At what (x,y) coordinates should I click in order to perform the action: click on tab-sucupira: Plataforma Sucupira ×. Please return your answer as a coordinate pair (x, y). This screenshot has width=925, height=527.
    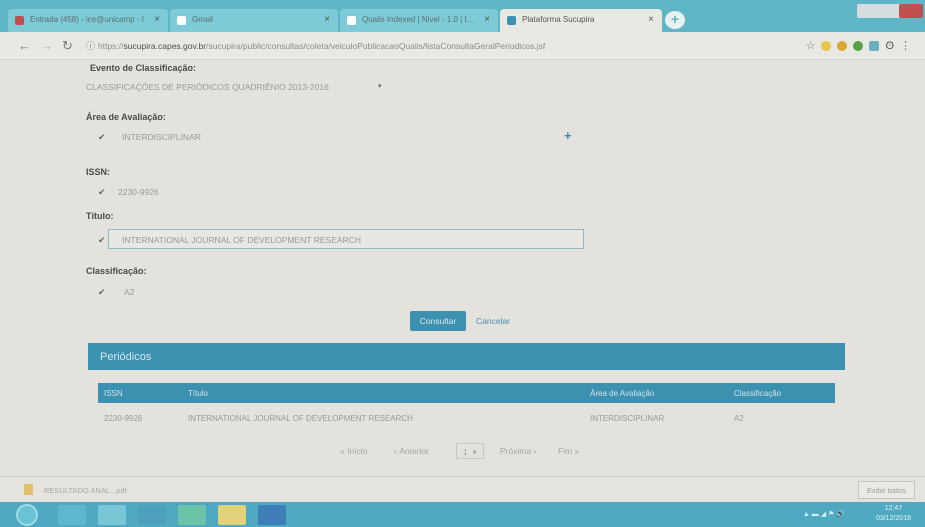
    Looking at the image, I should click on (581, 20).